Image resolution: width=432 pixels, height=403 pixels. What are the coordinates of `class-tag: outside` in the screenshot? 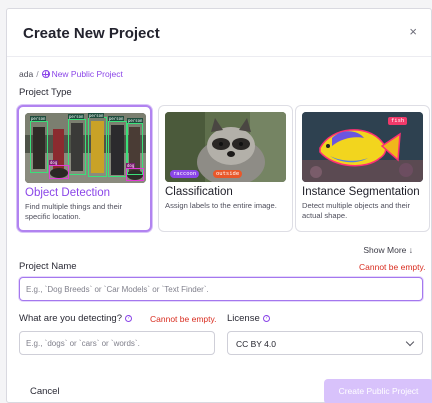 It's located at (228, 174).